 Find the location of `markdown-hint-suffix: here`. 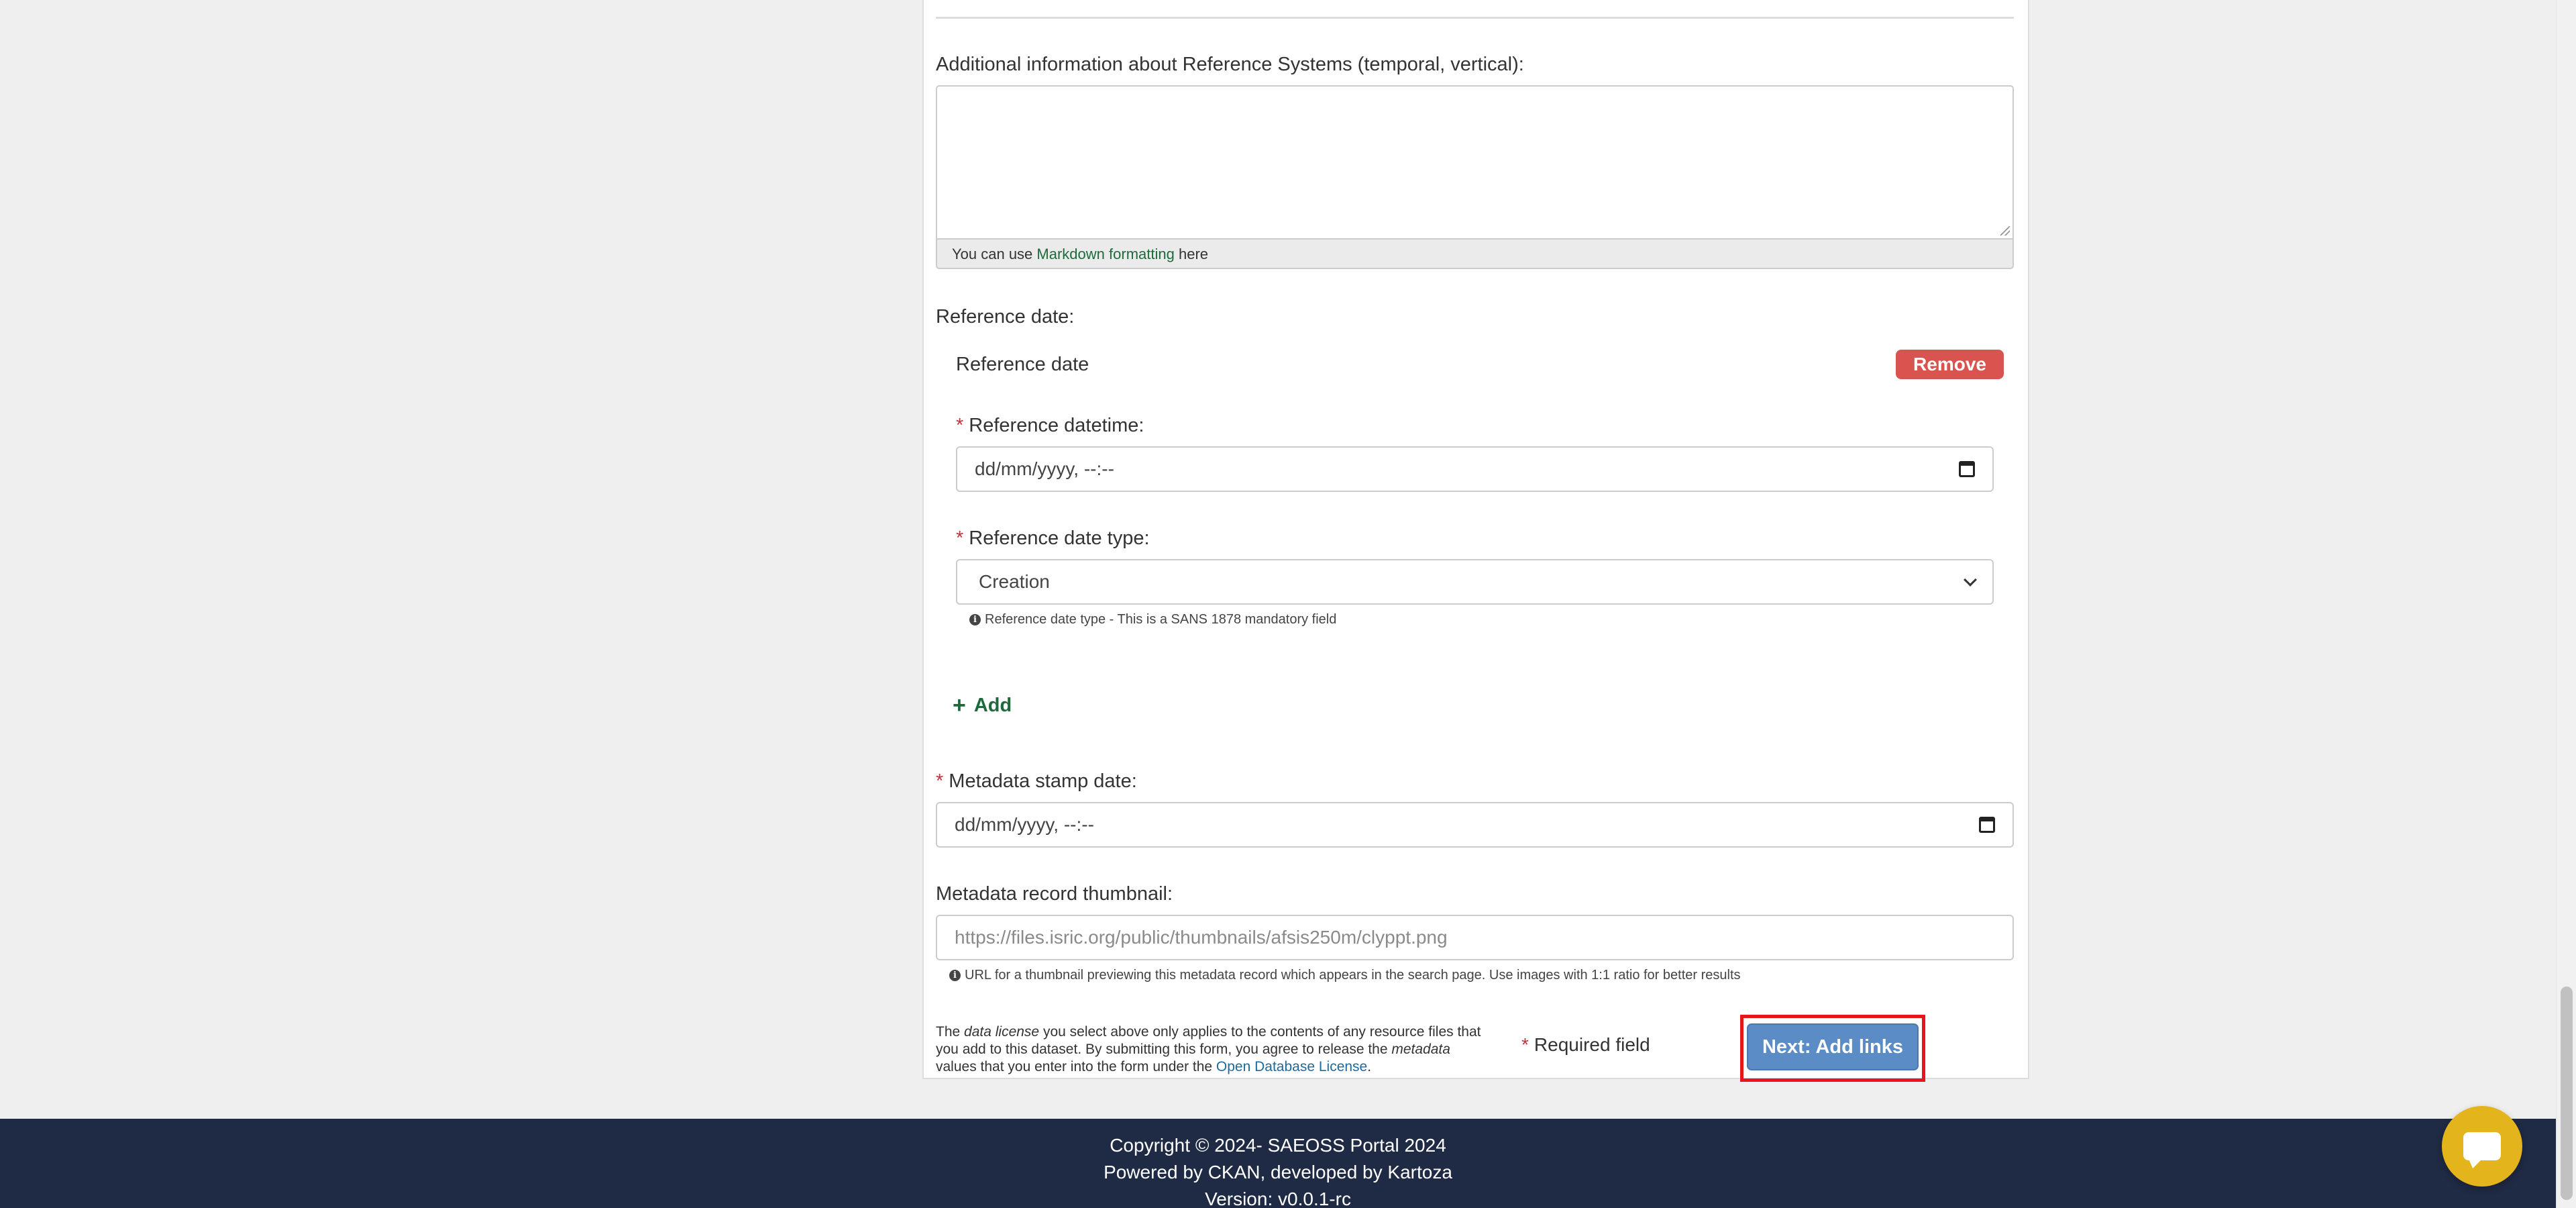

markdown-hint-suffix: here is located at coordinates (1193, 254).